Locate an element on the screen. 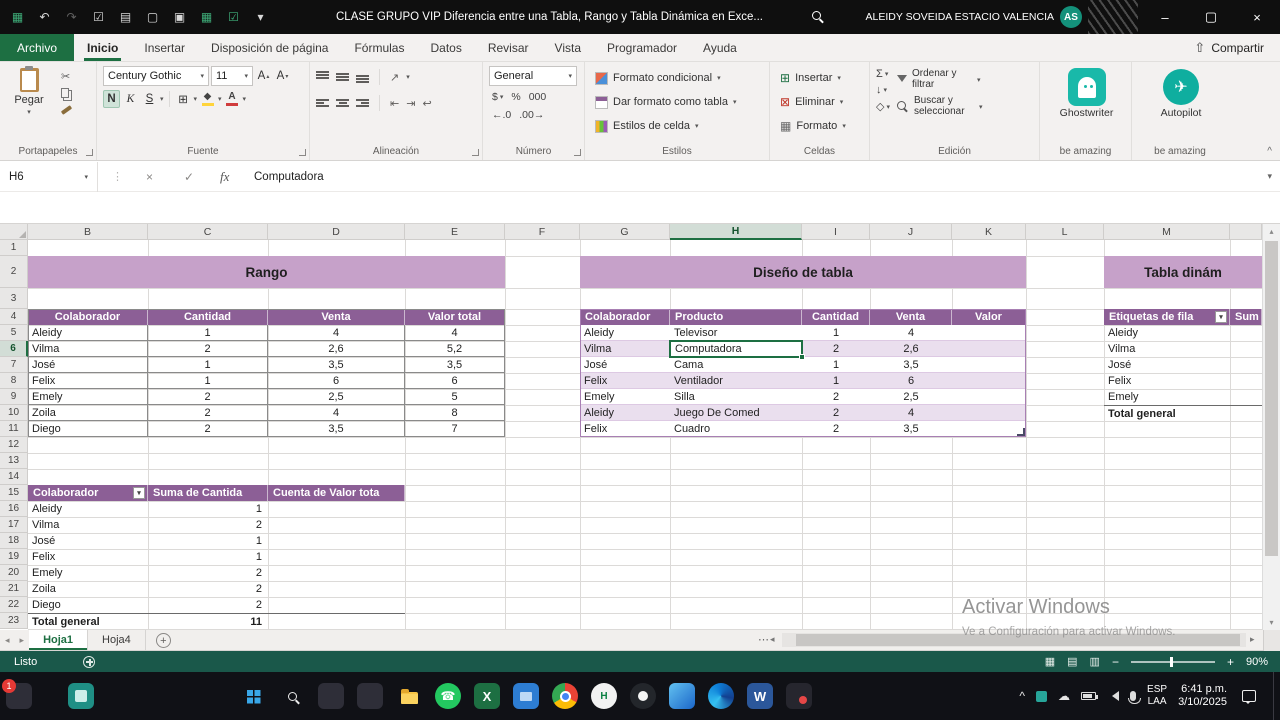 The image size is (1280, 720). monitor-app-icon is located at coordinates (526, 696).